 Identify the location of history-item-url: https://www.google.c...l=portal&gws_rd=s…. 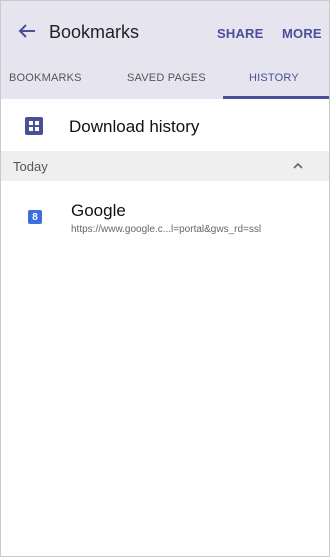
(166, 229).